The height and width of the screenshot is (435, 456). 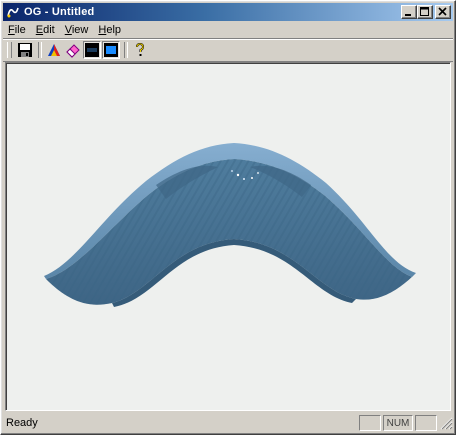 What do you see at coordinates (39, 30) in the screenshot?
I see `menu-edit-mnemonic: E` at bounding box center [39, 30].